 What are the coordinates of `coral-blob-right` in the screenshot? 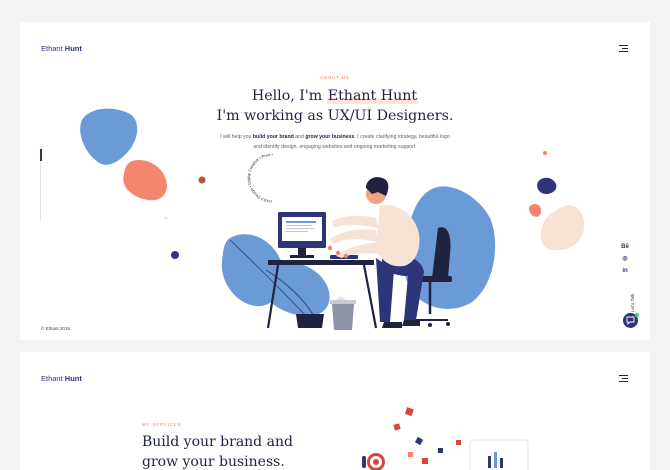 It's located at (535, 210).